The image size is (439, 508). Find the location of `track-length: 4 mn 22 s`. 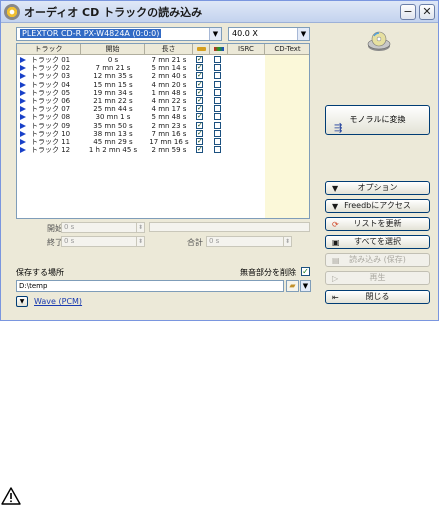

track-length: 4 mn 22 s is located at coordinates (169, 101).